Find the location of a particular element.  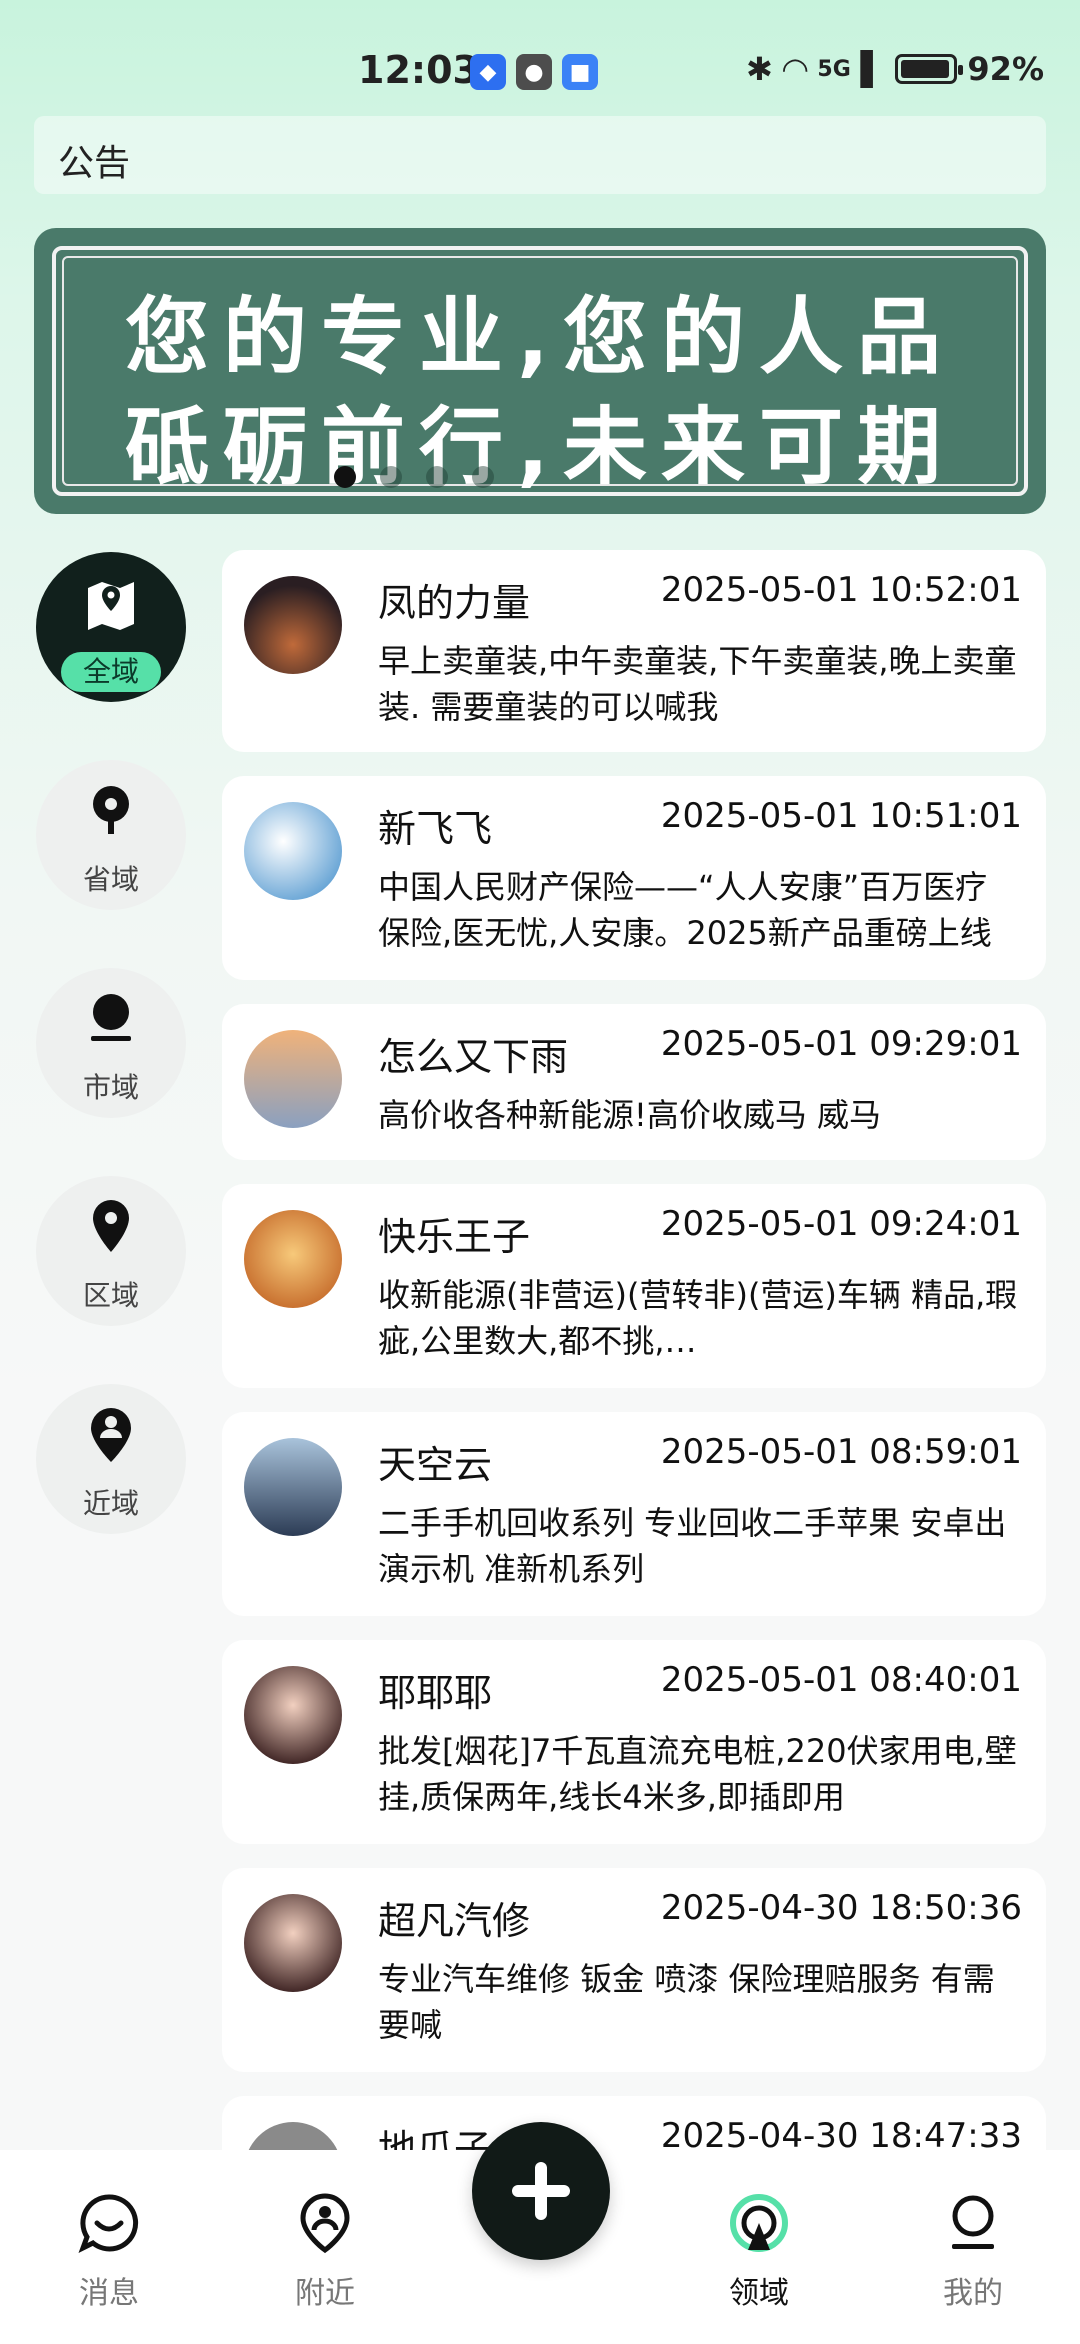

shield-icon: ◆ is located at coordinates (488, 72).